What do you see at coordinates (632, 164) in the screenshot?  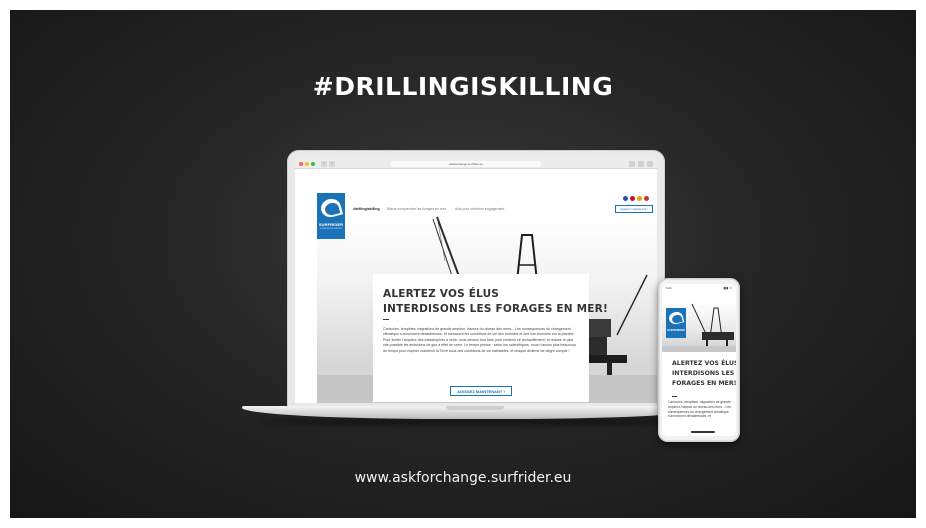 I see `share-icon` at bounding box center [632, 164].